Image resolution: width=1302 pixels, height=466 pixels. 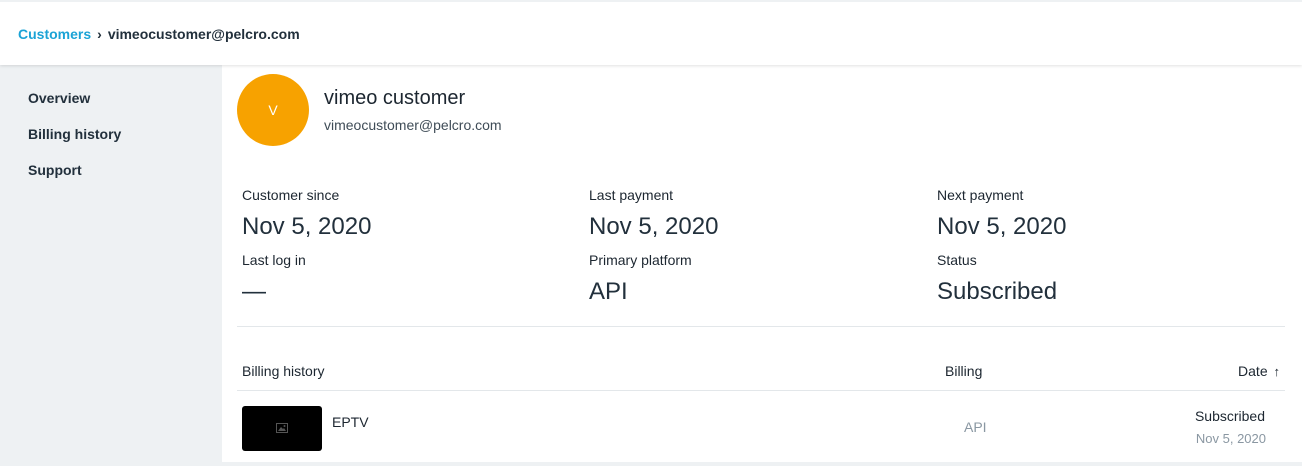 I want to click on stat-label: Last payment, so click(x=631, y=195).